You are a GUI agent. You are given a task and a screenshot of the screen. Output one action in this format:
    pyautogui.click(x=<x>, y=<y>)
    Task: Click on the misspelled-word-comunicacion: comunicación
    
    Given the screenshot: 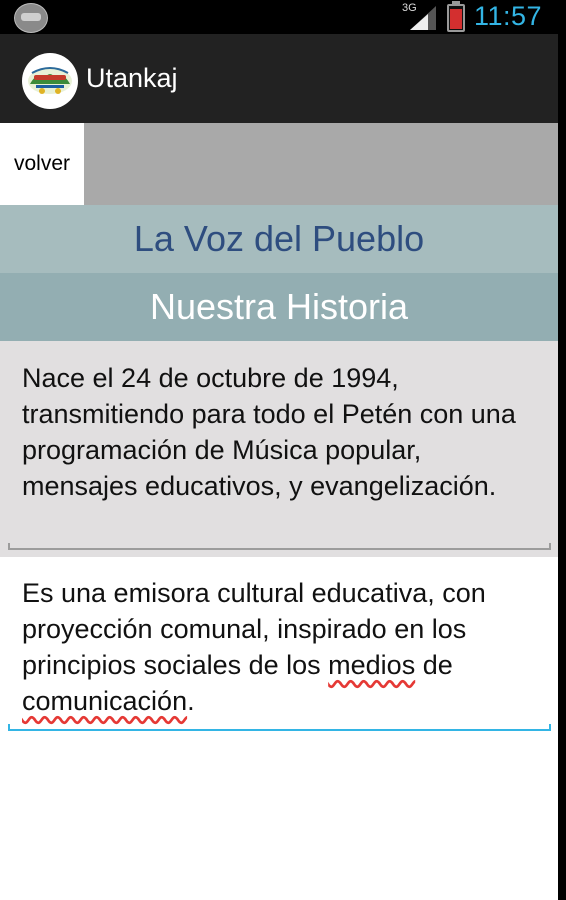 What is the action you would take?
    pyautogui.click(x=104, y=701)
    